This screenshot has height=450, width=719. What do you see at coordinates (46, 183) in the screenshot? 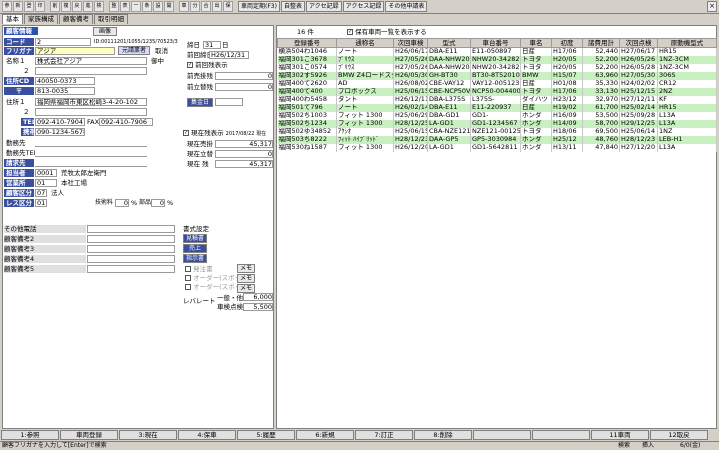
I see `office-code: 01` at bounding box center [46, 183].